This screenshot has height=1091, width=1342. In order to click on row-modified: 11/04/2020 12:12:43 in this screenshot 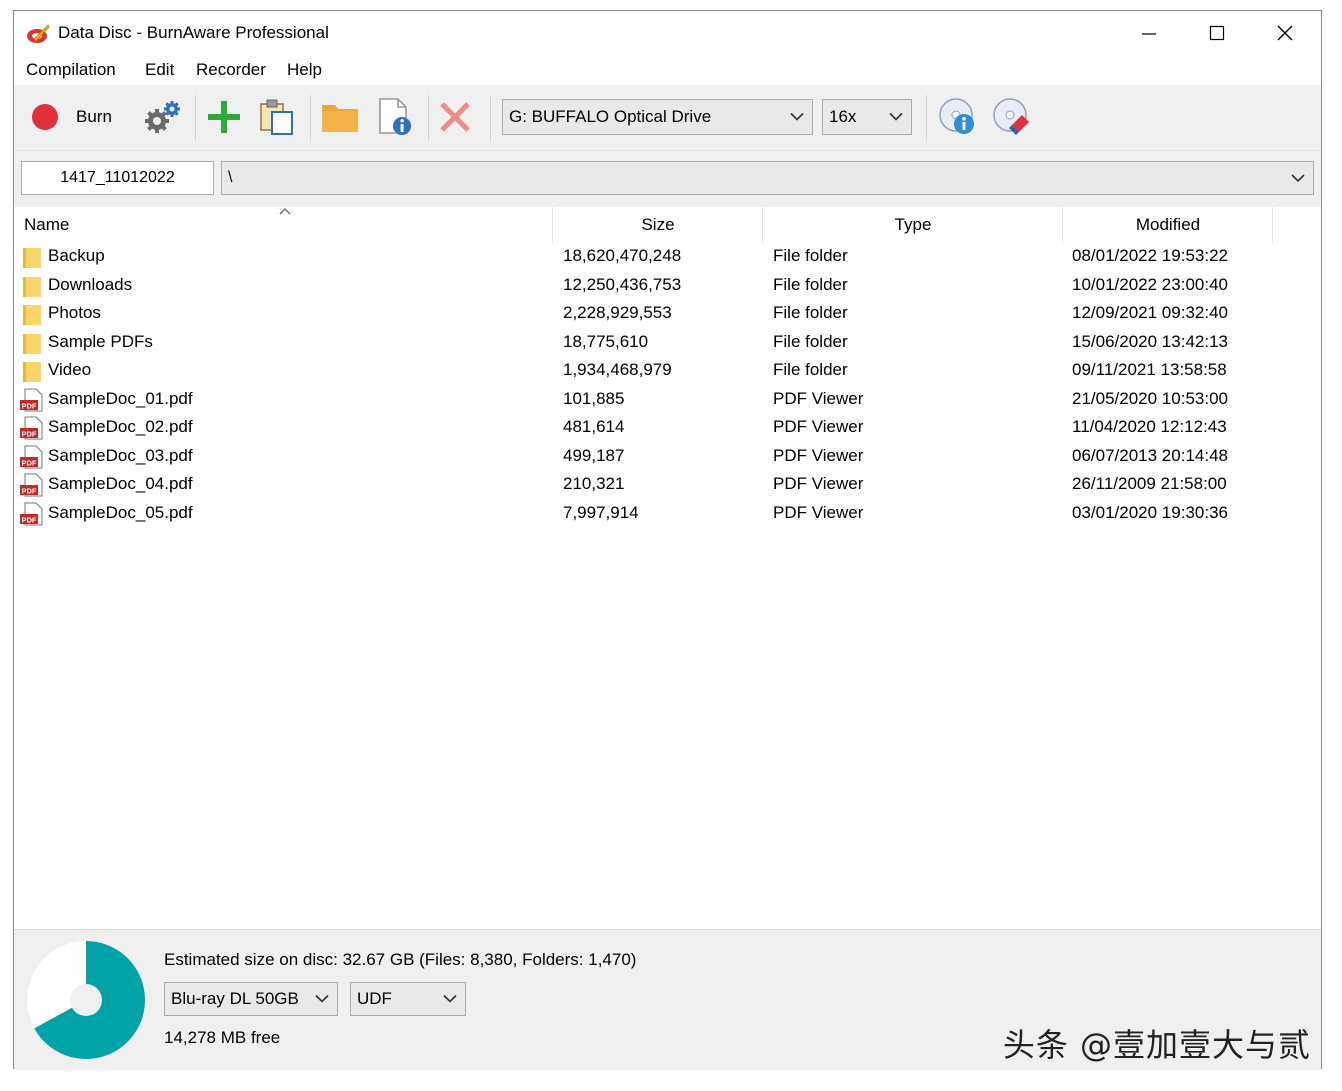, I will do `click(1149, 426)`.